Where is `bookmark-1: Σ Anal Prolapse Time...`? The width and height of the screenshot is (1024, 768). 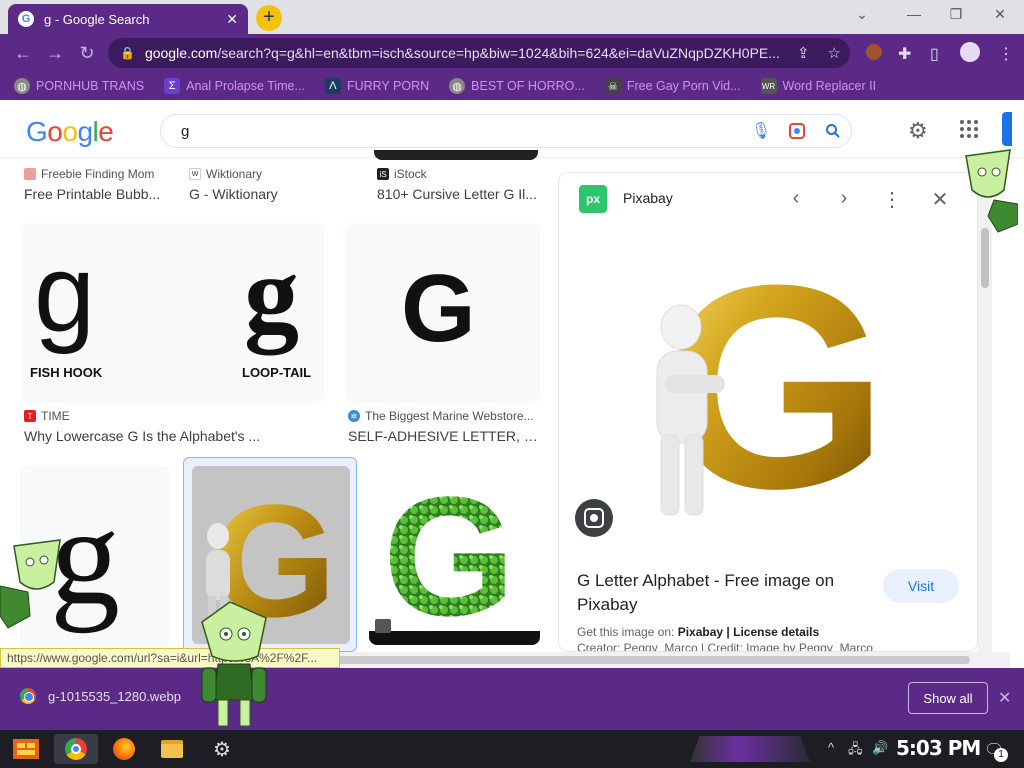 bookmark-1: Σ Anal Prolapse Time... is located at coordinates (234, 86).